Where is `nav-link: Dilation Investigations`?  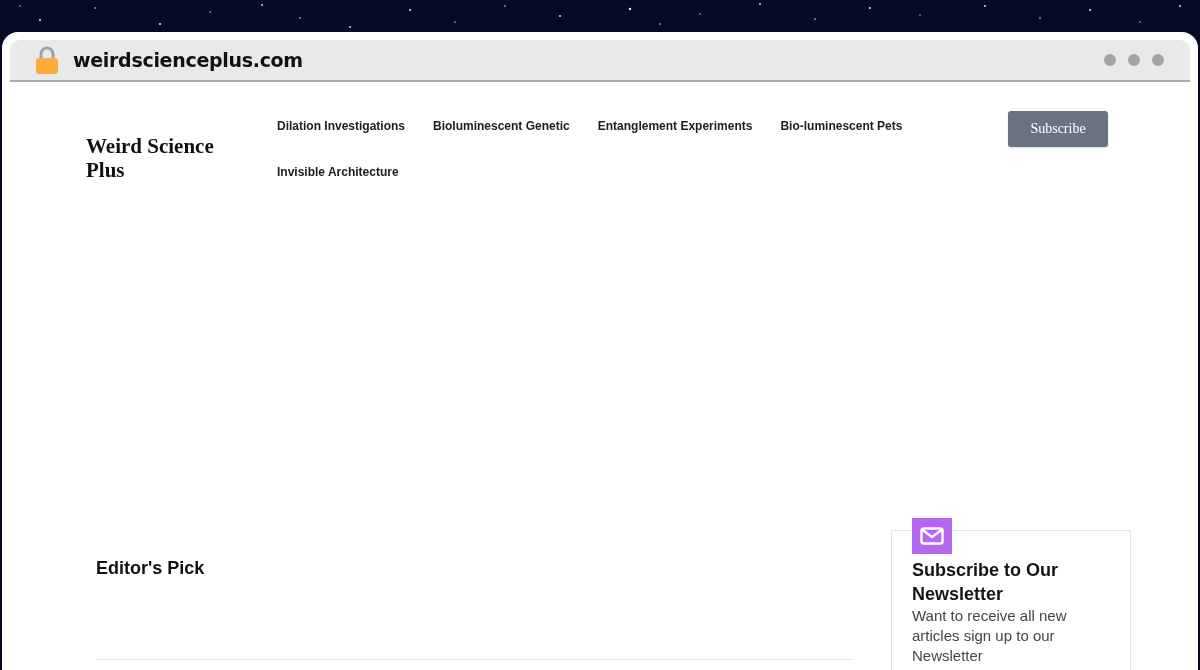
nav-link: Dilation Investigations is located at coordinates (341, 126).